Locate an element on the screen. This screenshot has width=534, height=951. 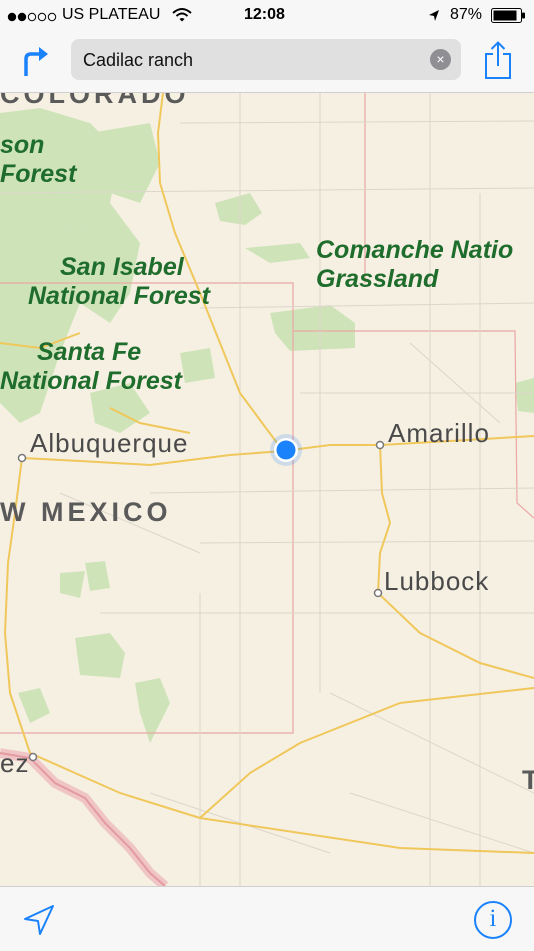
share-button is located at coordinates (498, 61).